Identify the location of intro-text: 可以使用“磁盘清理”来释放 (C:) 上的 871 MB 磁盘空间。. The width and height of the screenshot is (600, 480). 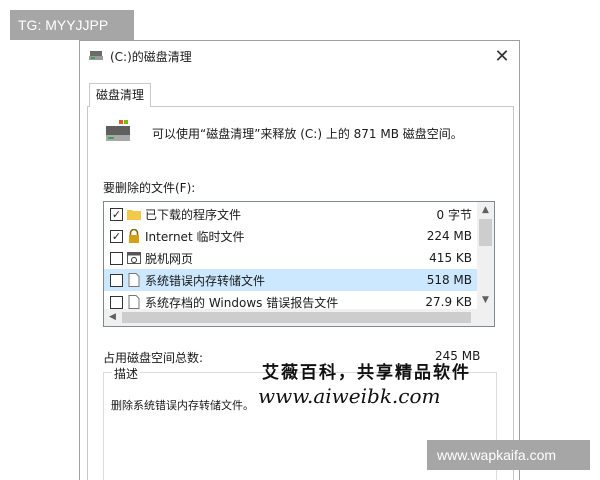
(307, 134).